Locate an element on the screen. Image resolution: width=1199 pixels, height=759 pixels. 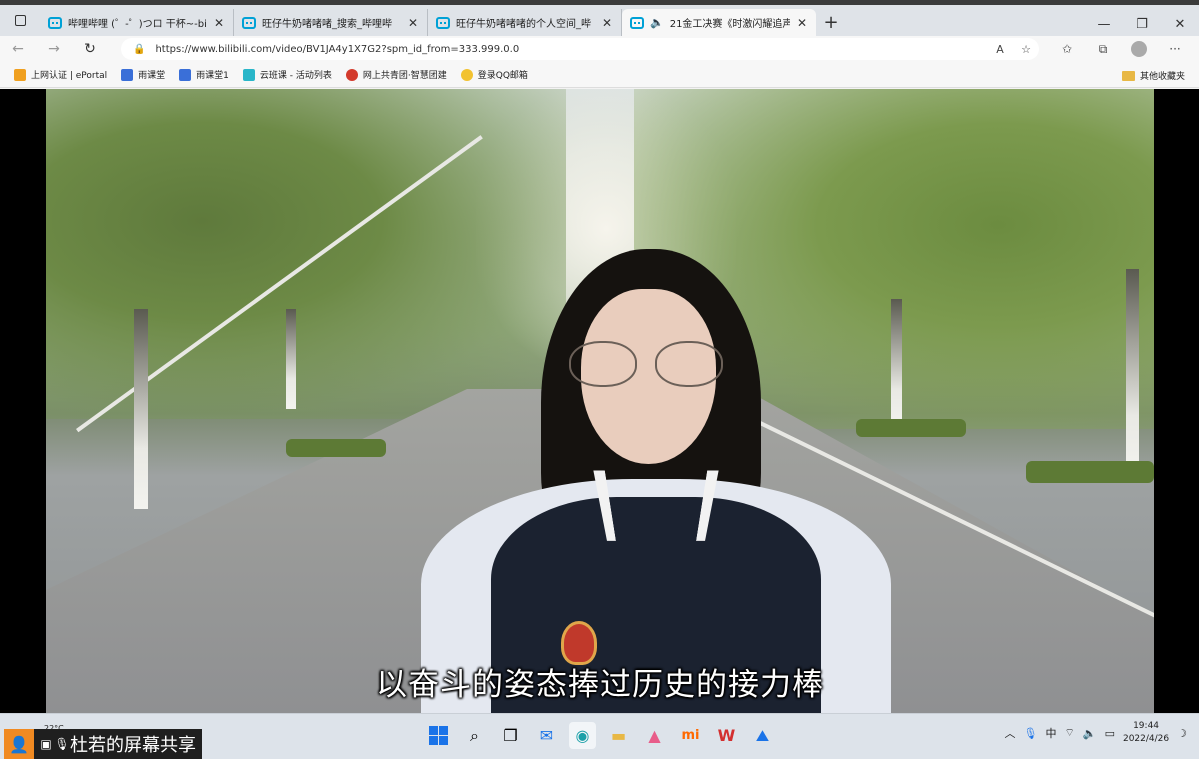
bookmark-youth-league: 网上共青团·智慧团建 is located at coordinates (396, 74).